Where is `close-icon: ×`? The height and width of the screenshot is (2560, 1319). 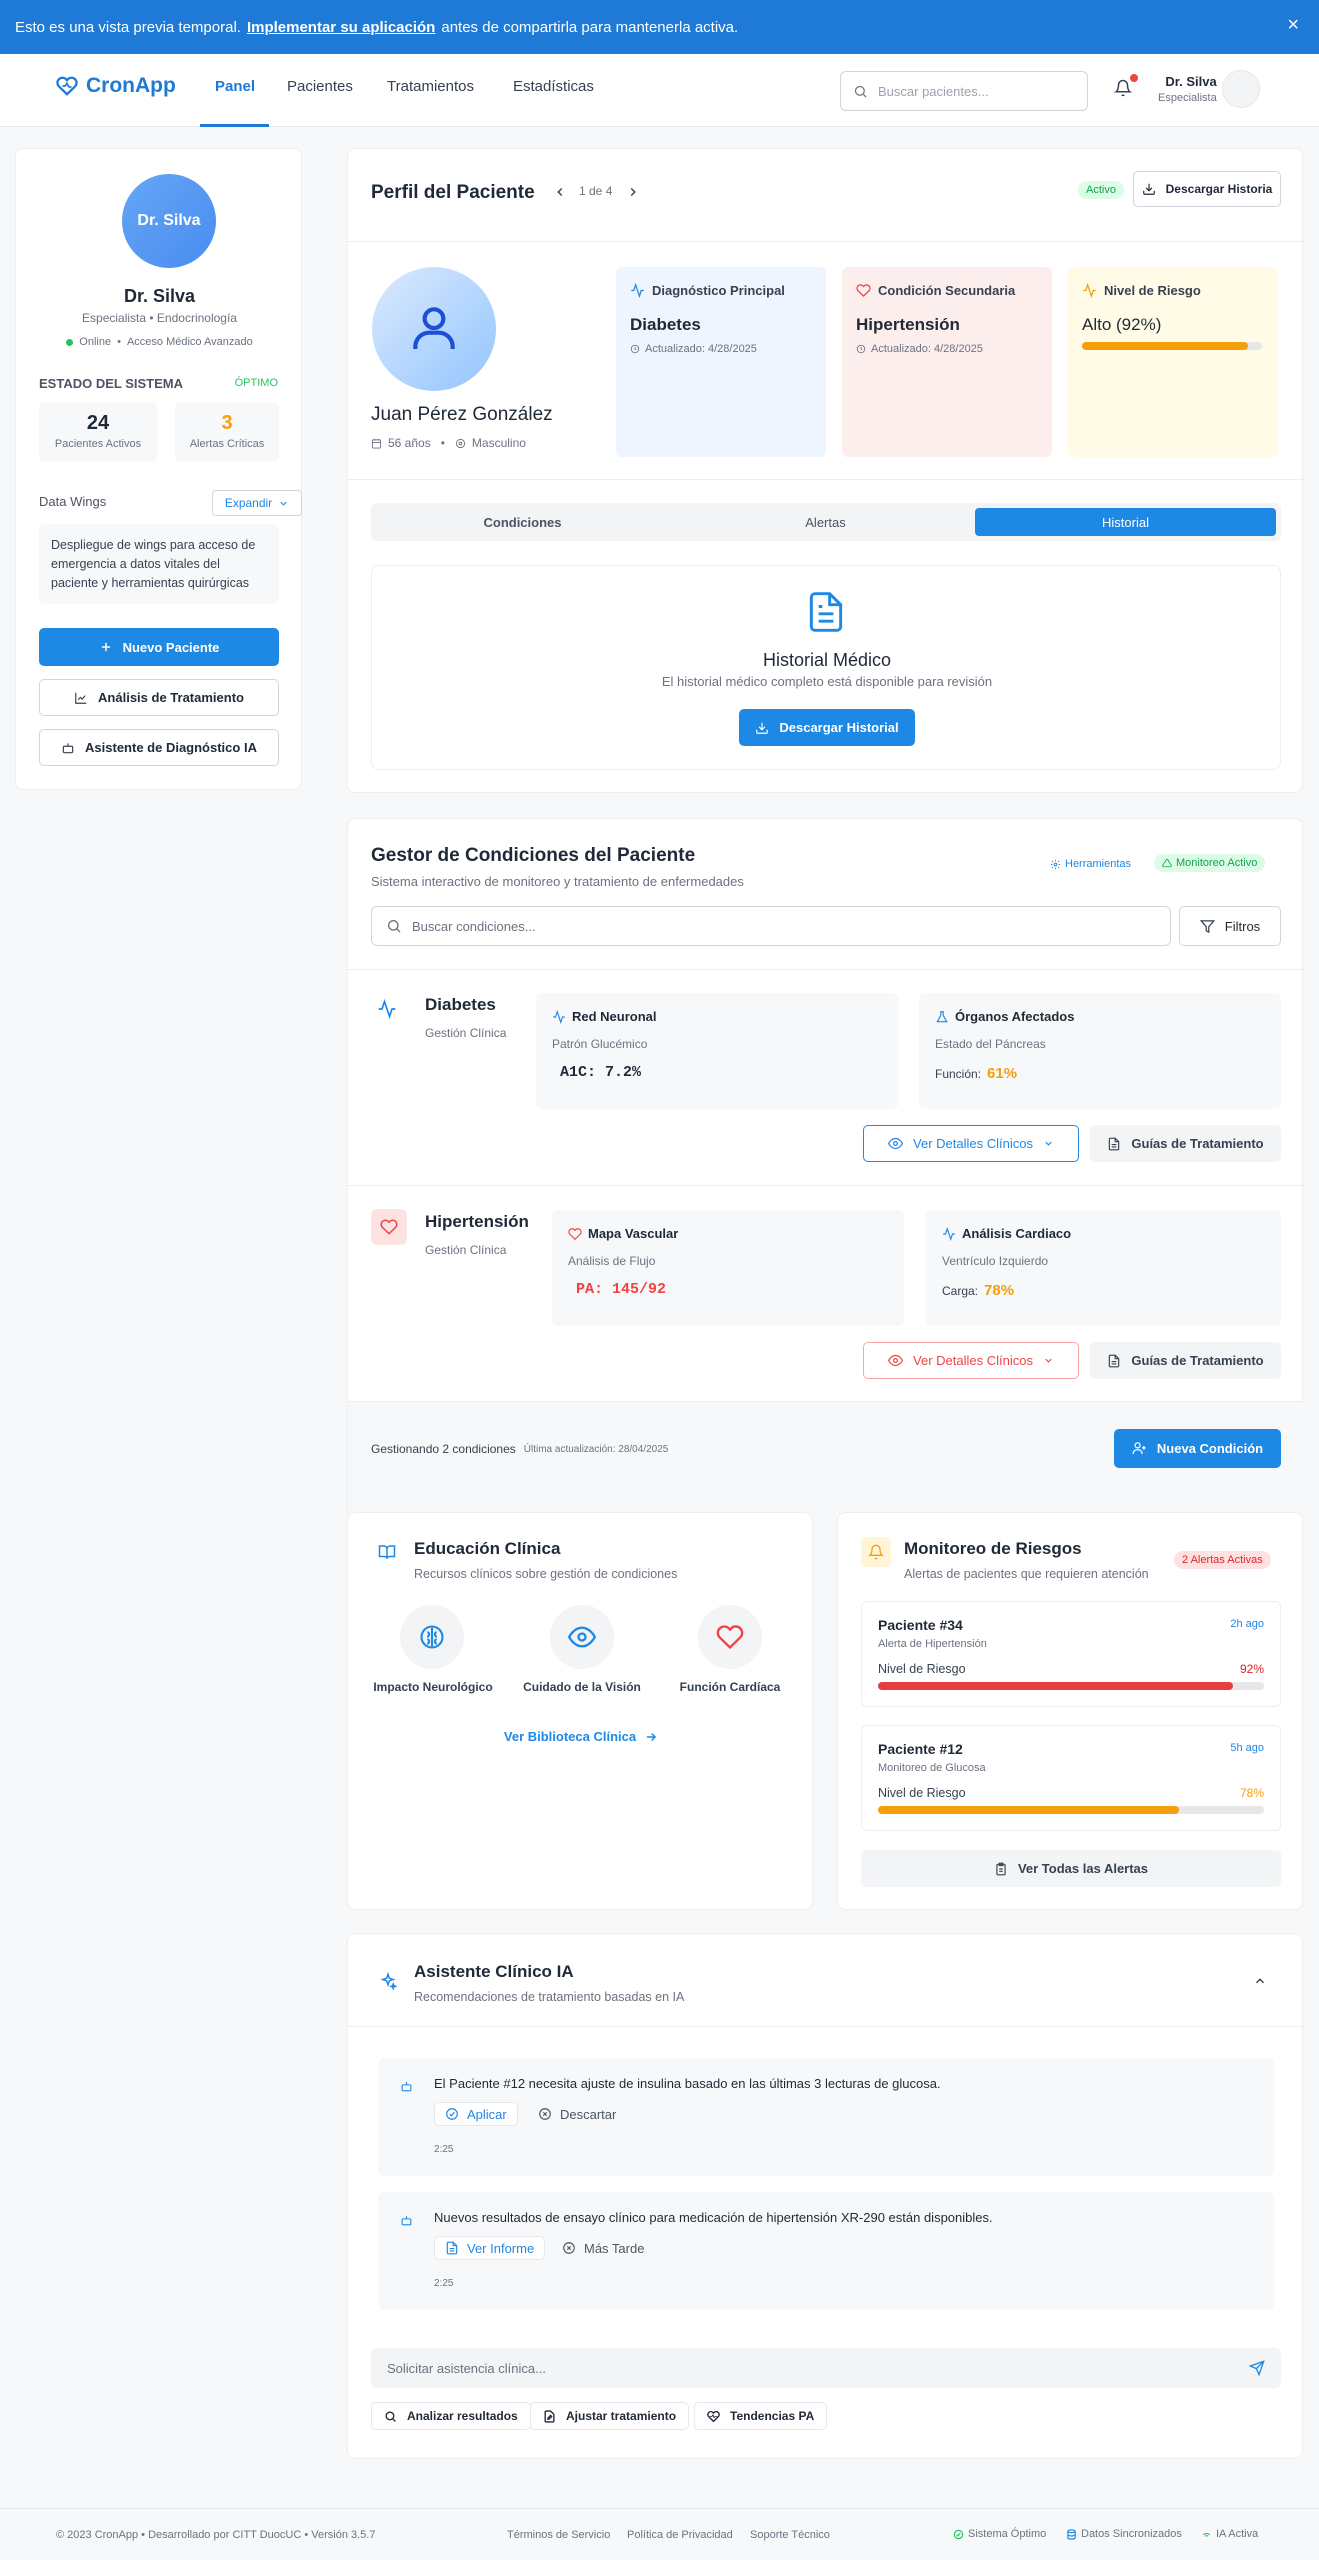 close-icon: × is located at coordinates (1293, 25).